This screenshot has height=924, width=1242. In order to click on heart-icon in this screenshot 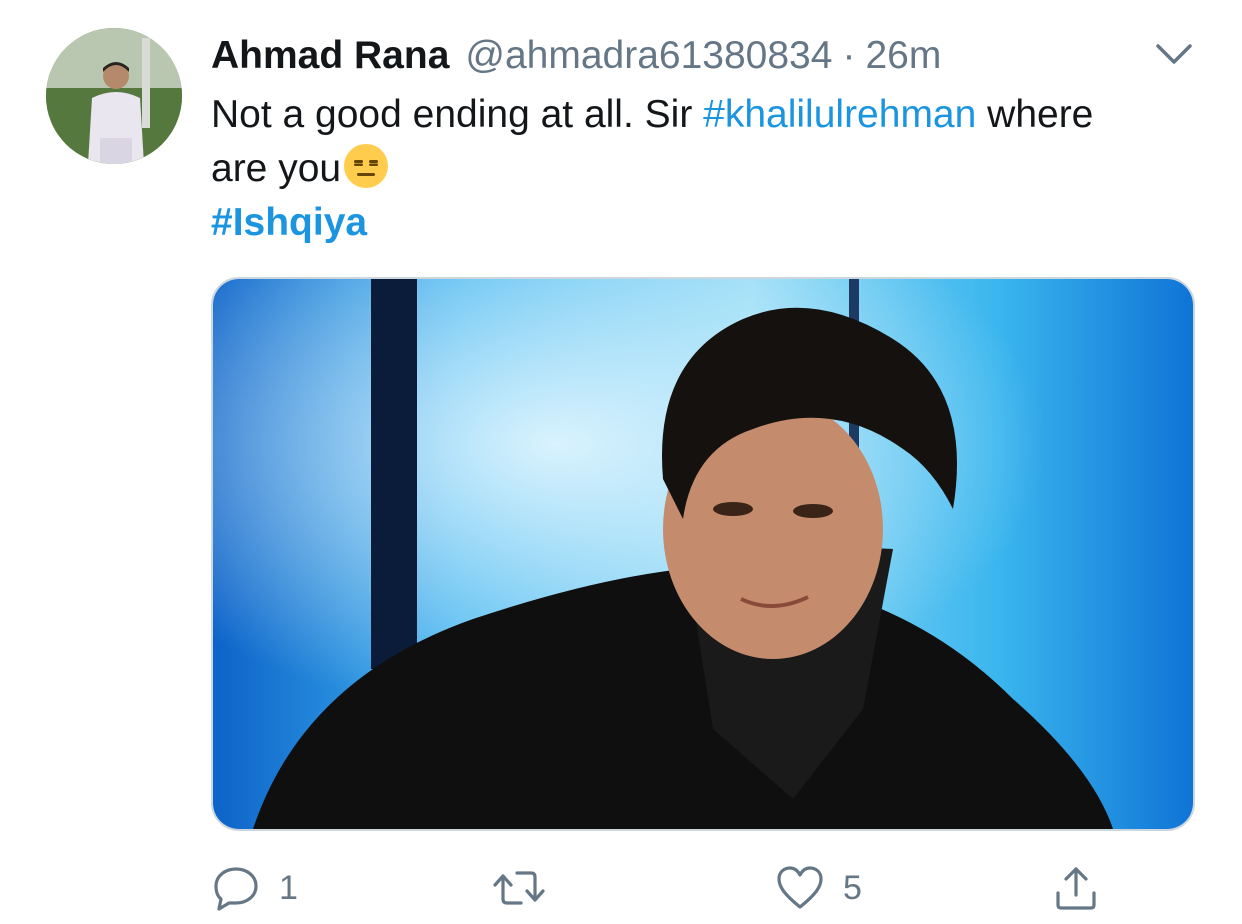, I will do `click(800, 887)`.